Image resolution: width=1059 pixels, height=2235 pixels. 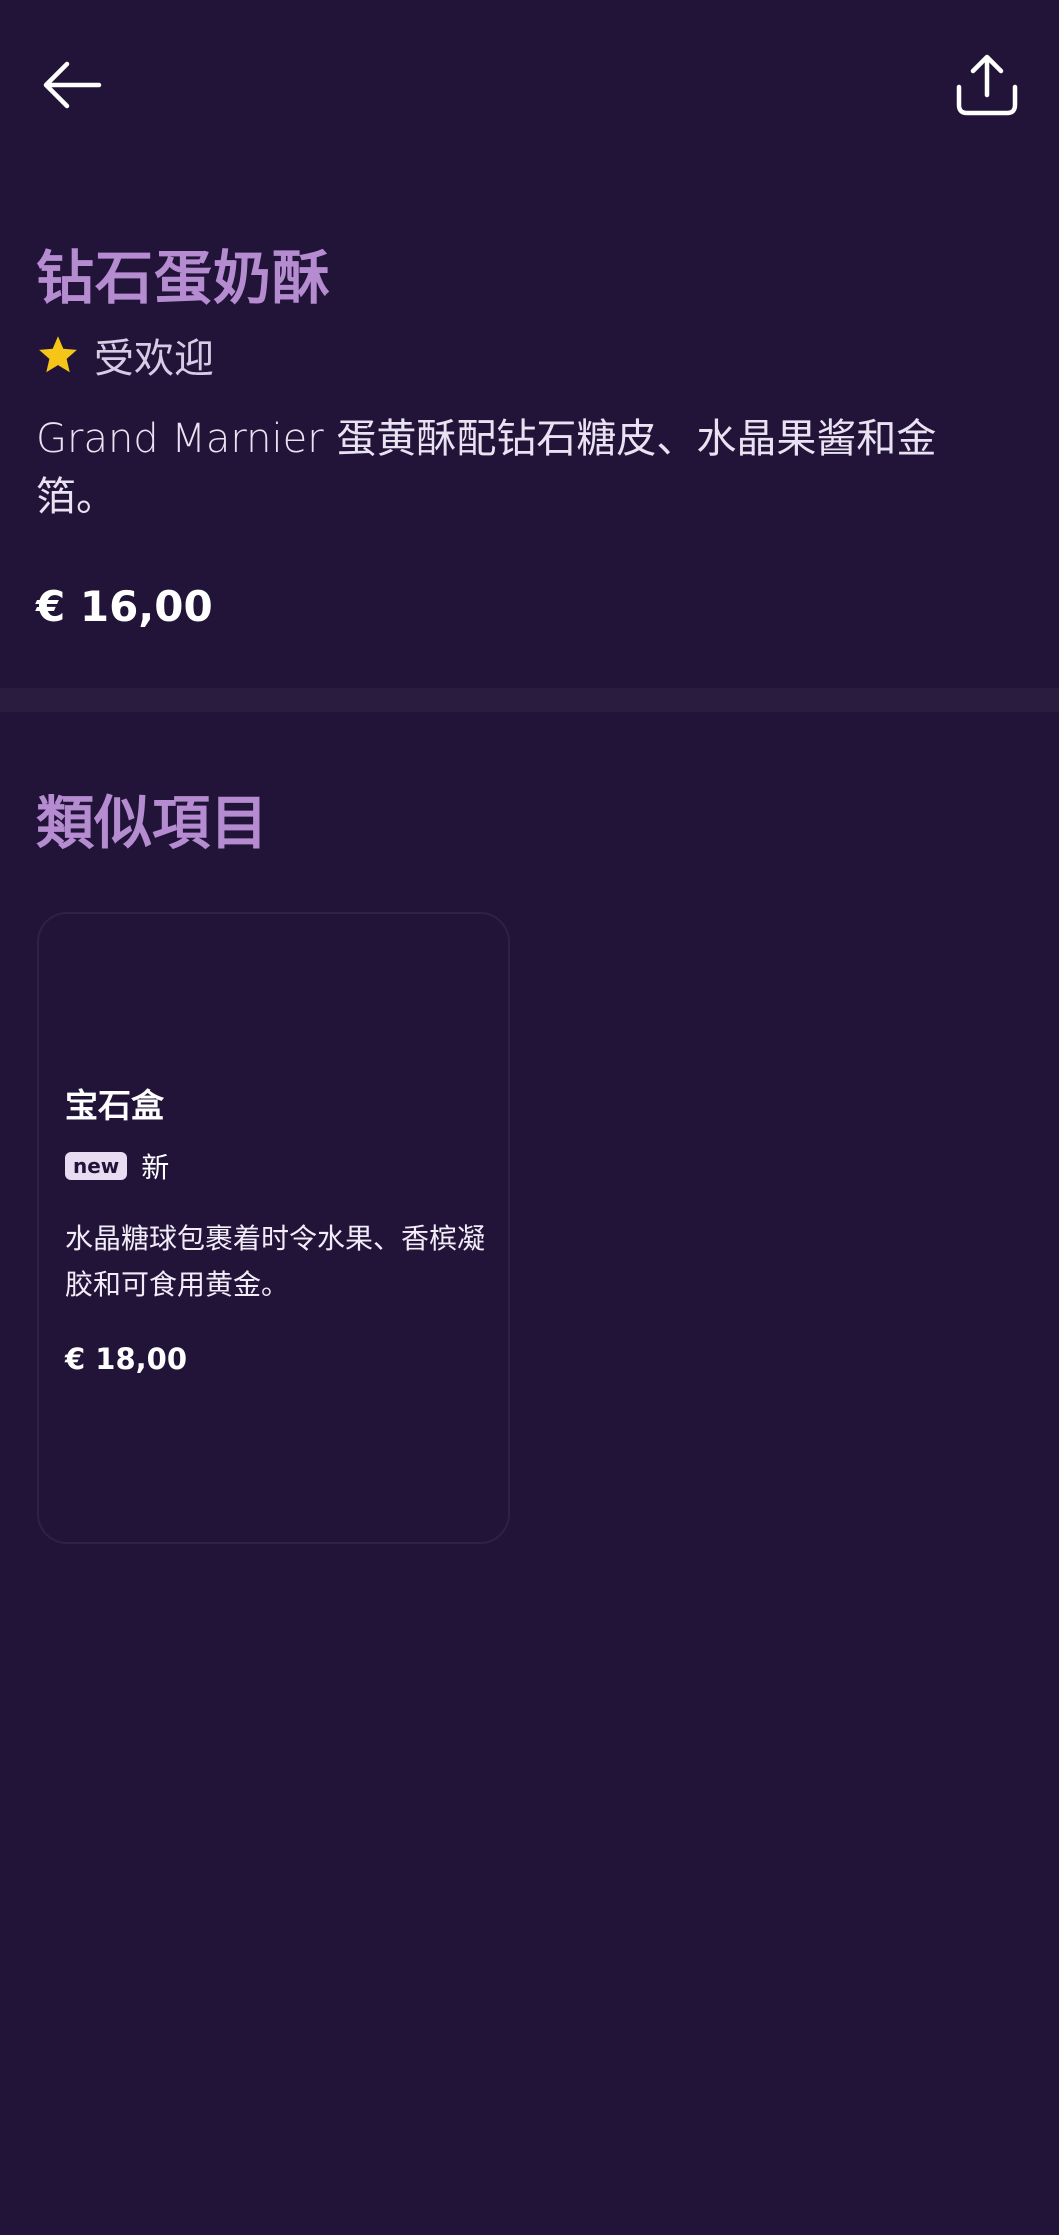 I want to click on item-price: € 16,00, so click(x=124, y=606).